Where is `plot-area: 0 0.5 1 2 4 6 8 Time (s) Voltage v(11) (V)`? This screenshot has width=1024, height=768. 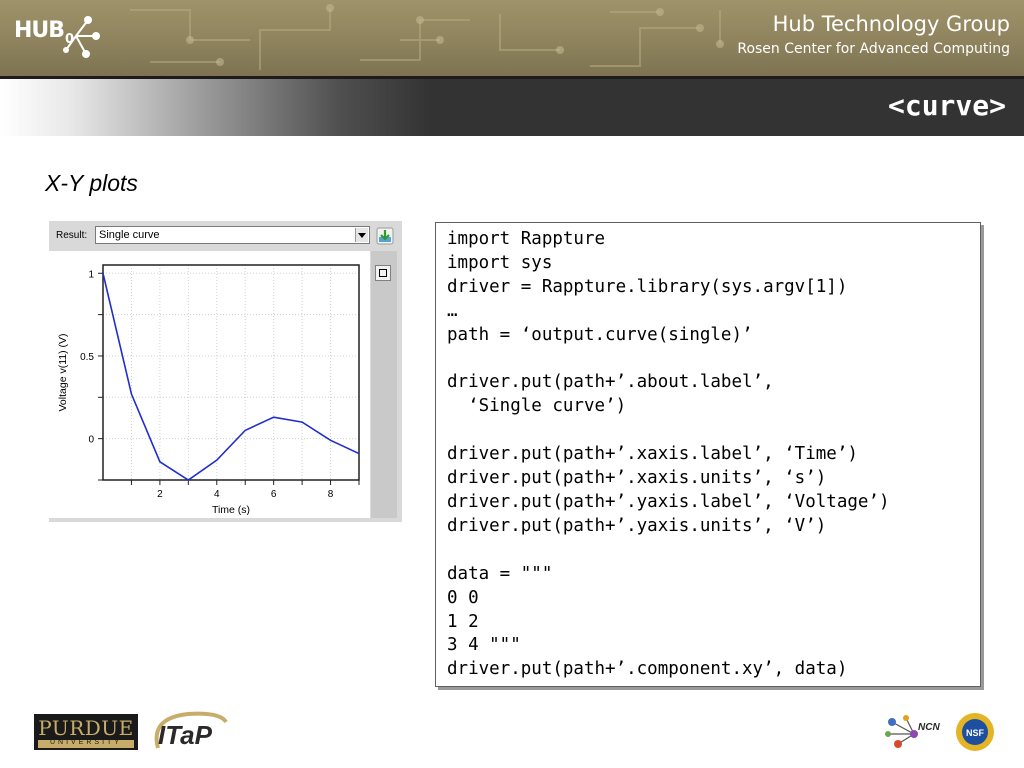
plot-area: 0 0.5 1 2 4 6 8 Time (s) Voltage v(11) (V) is located at coordinates (209, 384).